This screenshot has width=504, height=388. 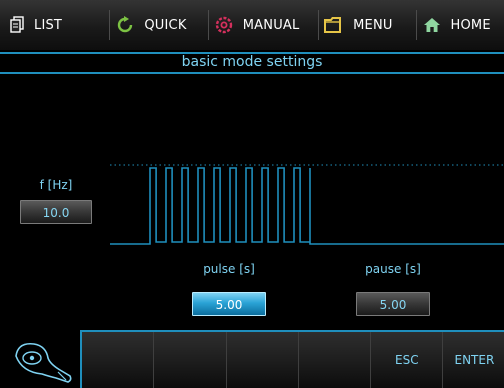 I want to click on page-title: basic mode settings, so click(x=252, y=62).